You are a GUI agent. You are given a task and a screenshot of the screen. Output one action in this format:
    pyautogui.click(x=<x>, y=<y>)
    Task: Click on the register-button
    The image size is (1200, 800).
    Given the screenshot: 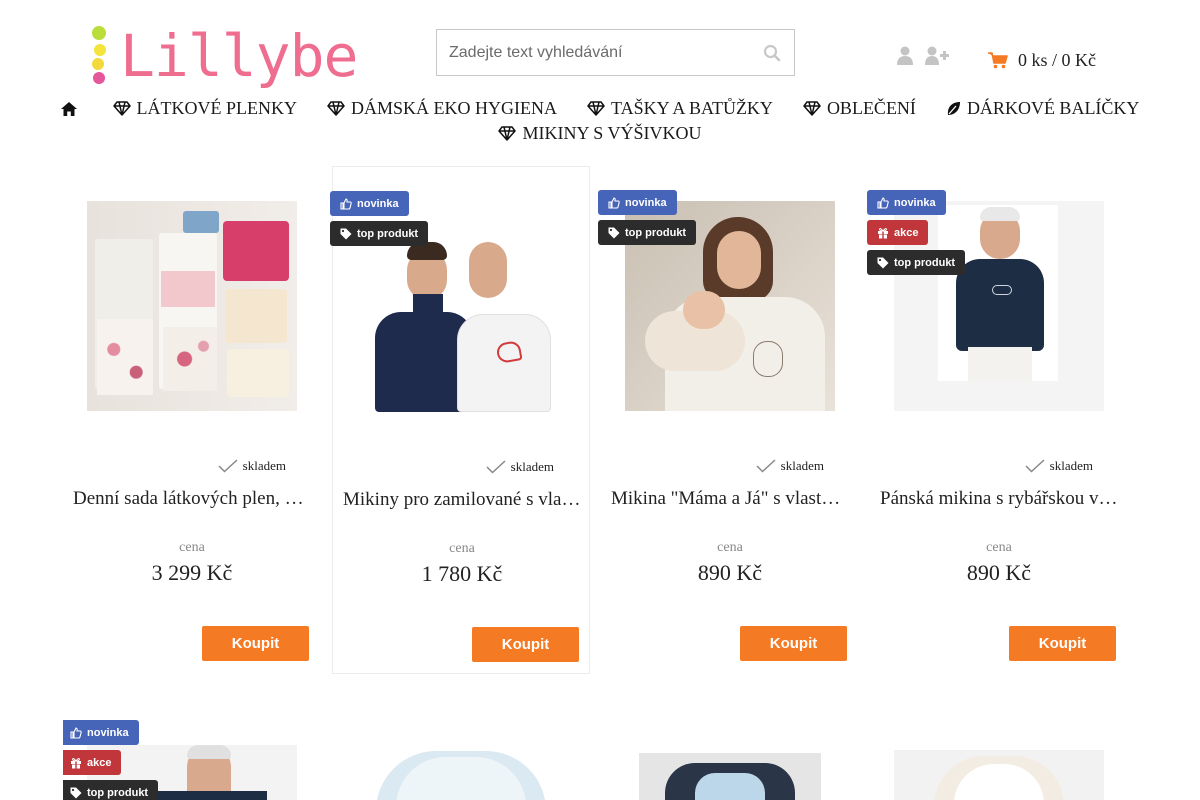 What is the action you would take?
    pyautogui.click(x=937, y=58)
    